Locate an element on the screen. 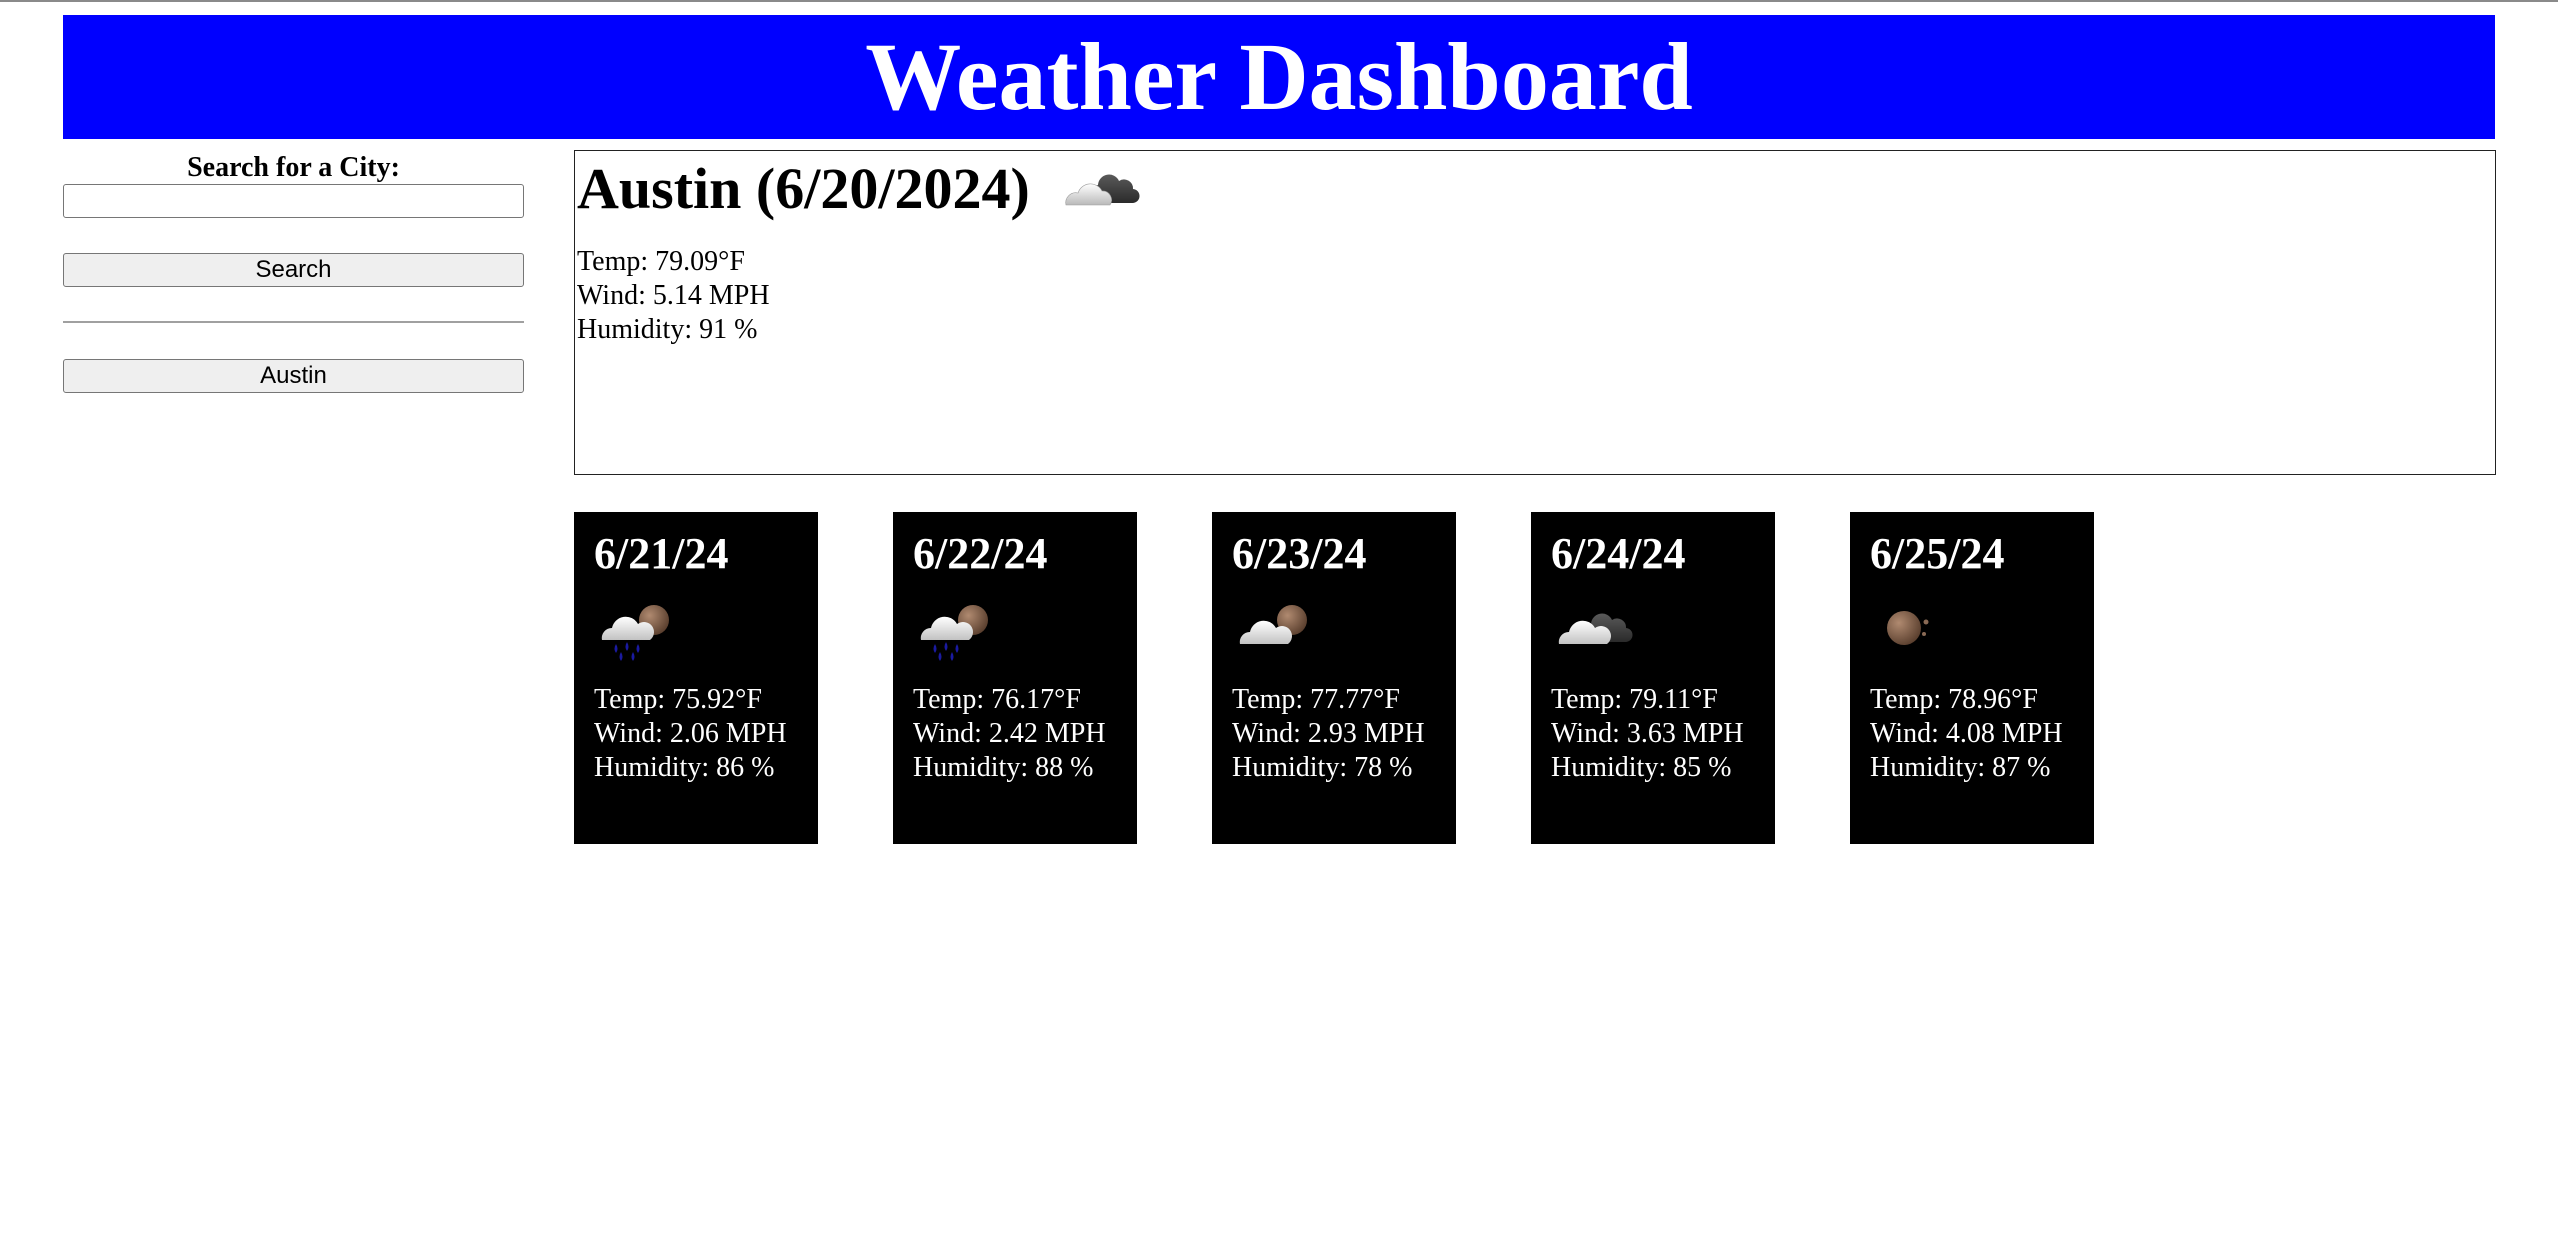 This screenshot has height=1236, width=2558. forecast-temp: Temp: 75.92°F is located at coordinates (678, 699).